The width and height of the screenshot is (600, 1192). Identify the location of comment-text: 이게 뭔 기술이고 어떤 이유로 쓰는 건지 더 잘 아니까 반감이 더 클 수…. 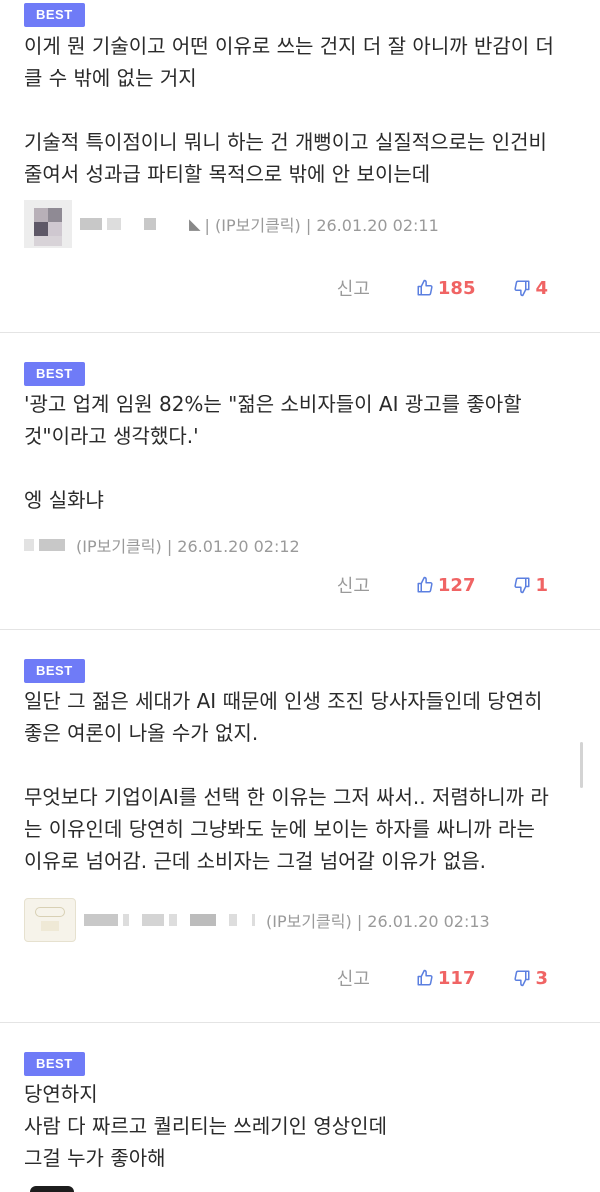
(289, 110).